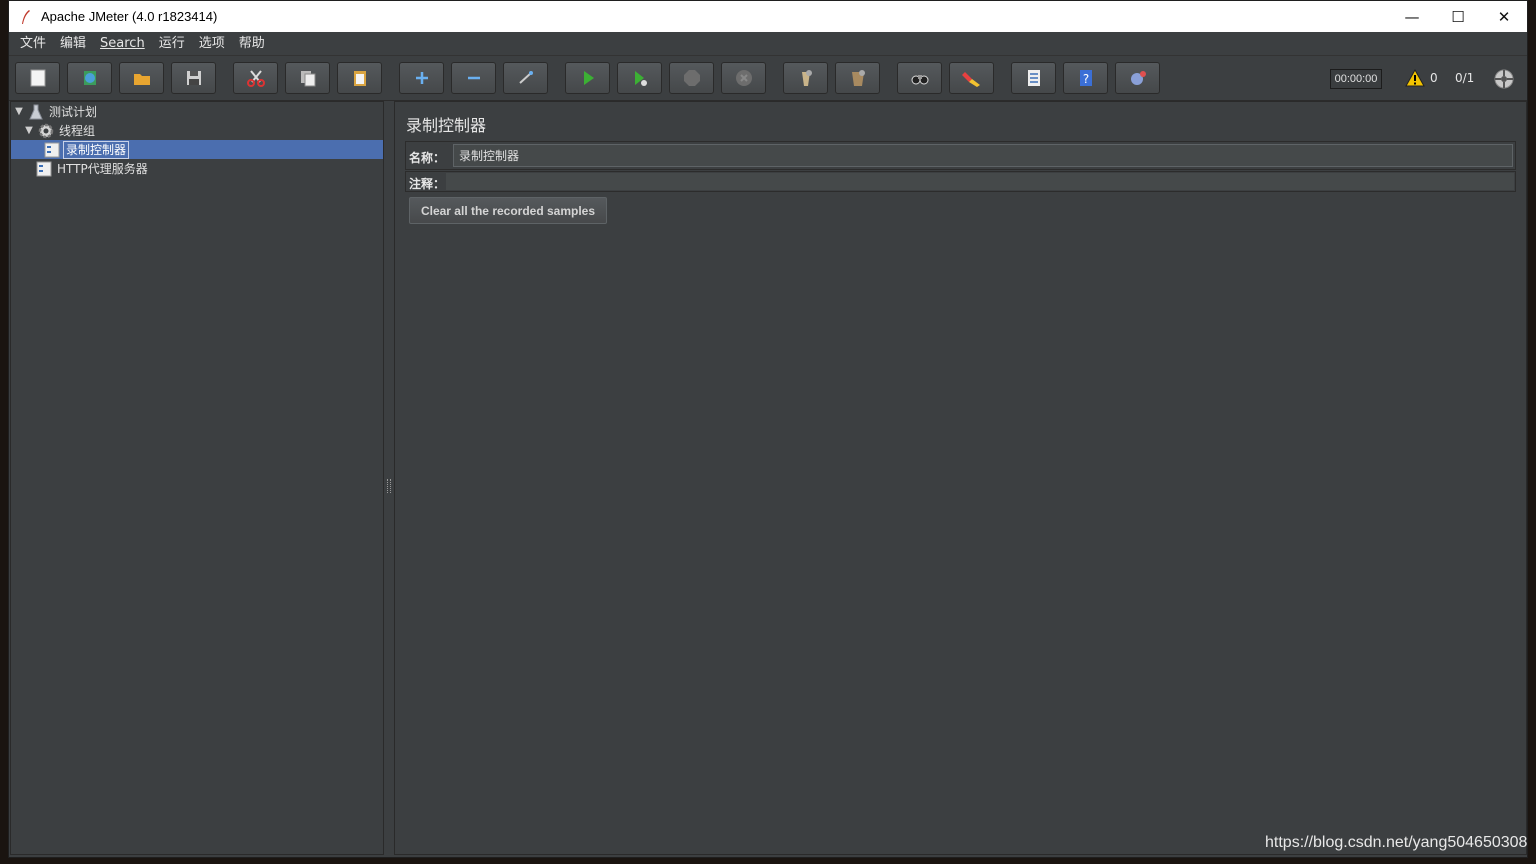 The width and height of the screenshot is (1536, 864). I want to click on menu-edit: 编辑, so click(73, 44).